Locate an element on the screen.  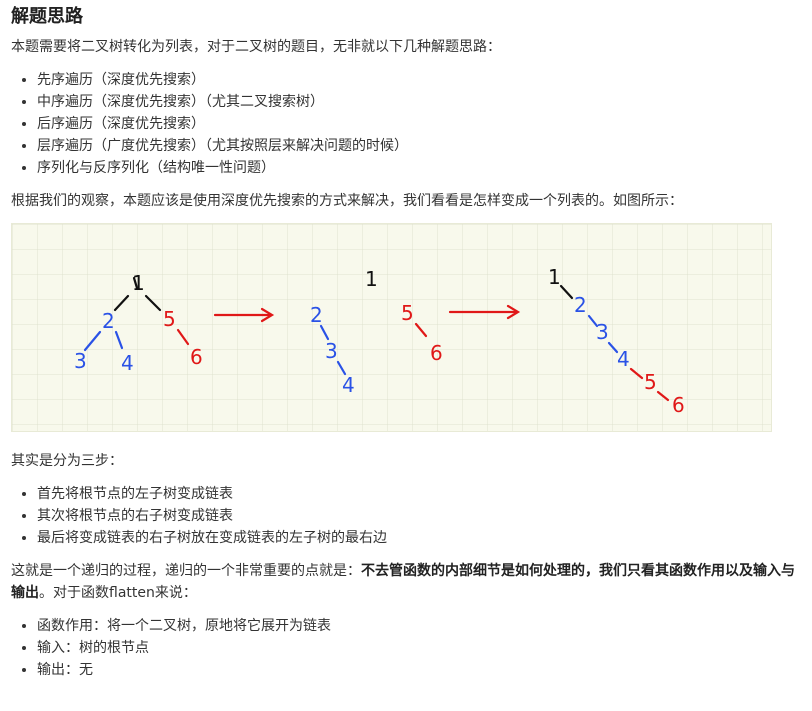
steps-intro: 其实是分为三步： is located at coordinates (67, 461).